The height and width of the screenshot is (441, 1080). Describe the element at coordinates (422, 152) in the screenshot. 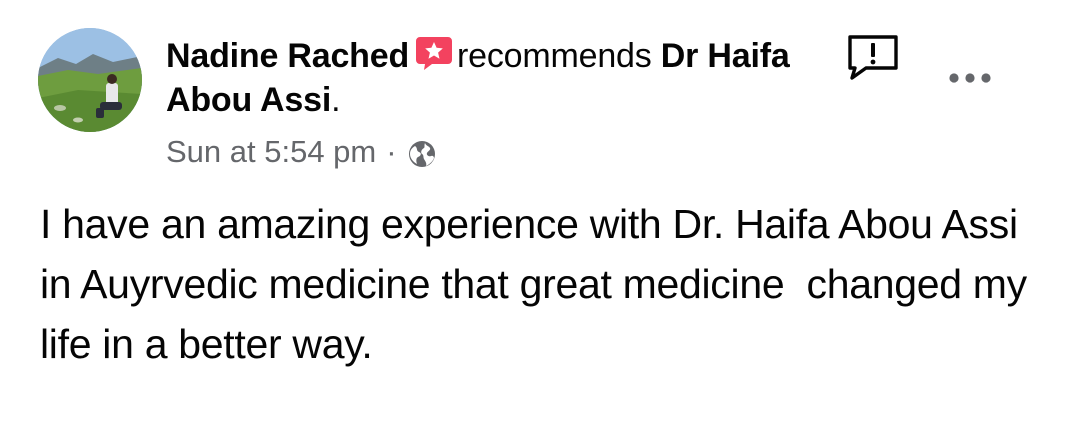

I see `globe-icon` at that location.